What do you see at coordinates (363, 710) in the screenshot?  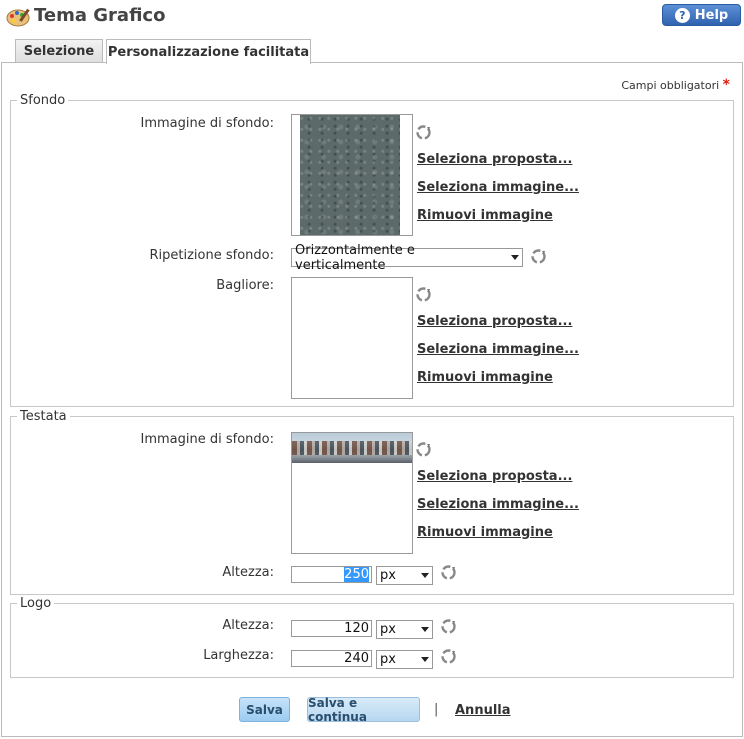 I see `save-and-continue-button: Salva e continua` at bounding box center [363, 710].